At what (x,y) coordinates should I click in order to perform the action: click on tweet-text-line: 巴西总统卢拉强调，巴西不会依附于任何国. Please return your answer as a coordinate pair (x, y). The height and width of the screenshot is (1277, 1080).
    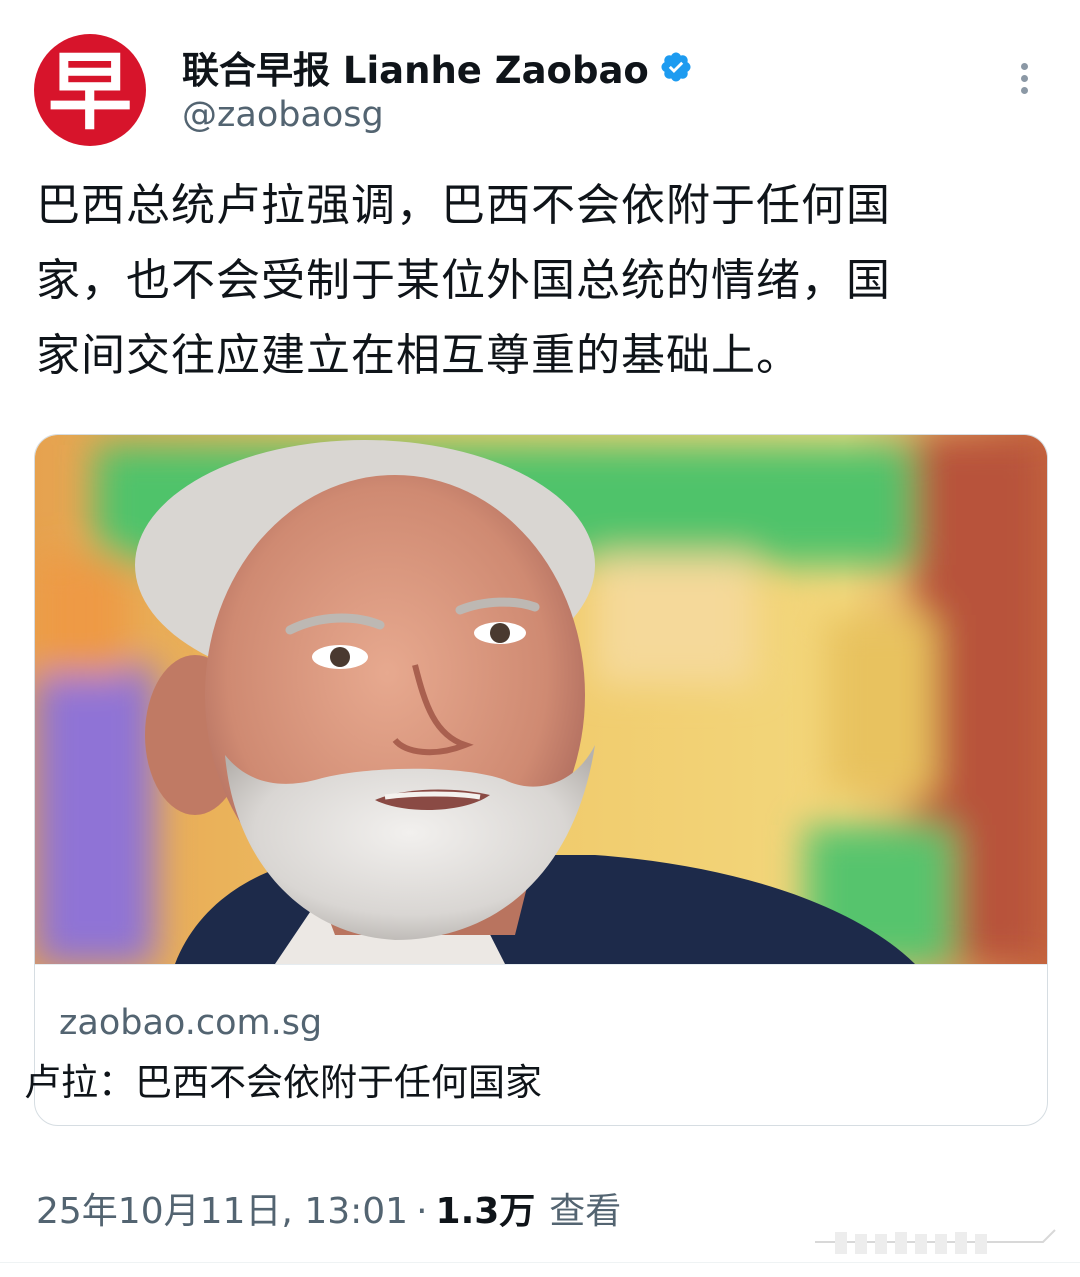
    Looking at the image, I should click on (463, 205).